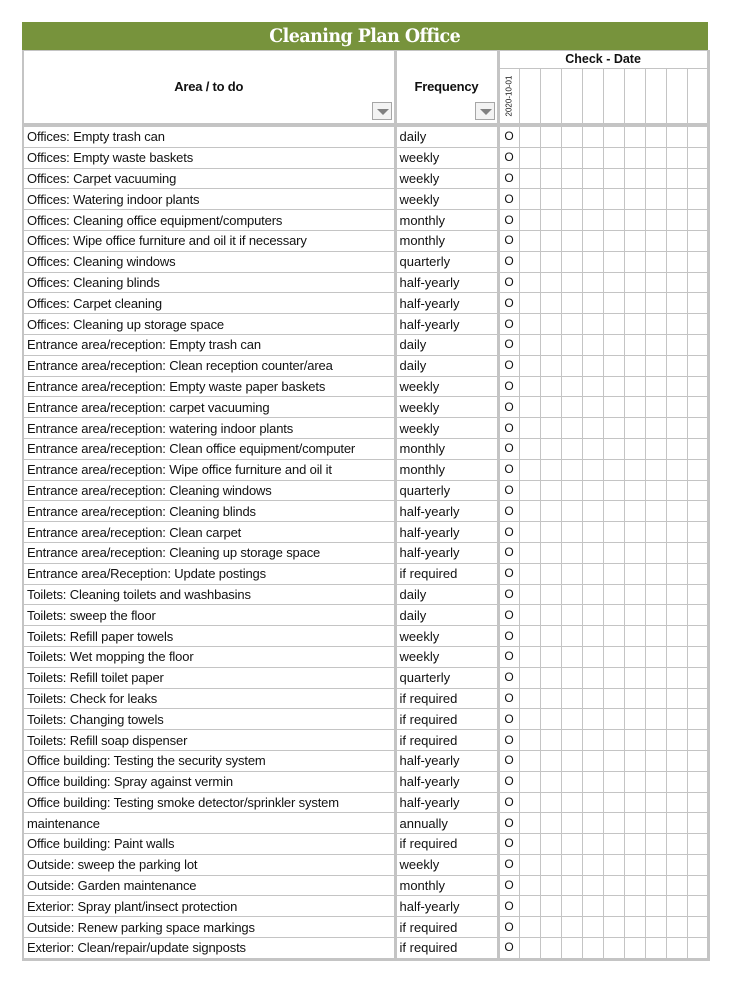  What do you see at coordinates (209, 511) in the screenshot?
I see `area-task-cell: Entrance area/reception: Cleaning blinds` at bounding box center [209, 511].